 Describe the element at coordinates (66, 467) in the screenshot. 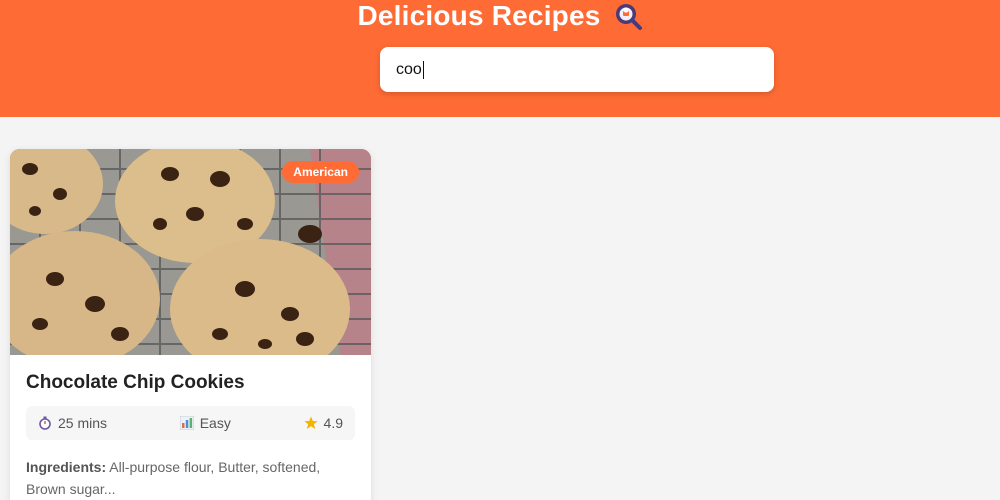

I see `ingredients-label: Ingredients:` at that location.